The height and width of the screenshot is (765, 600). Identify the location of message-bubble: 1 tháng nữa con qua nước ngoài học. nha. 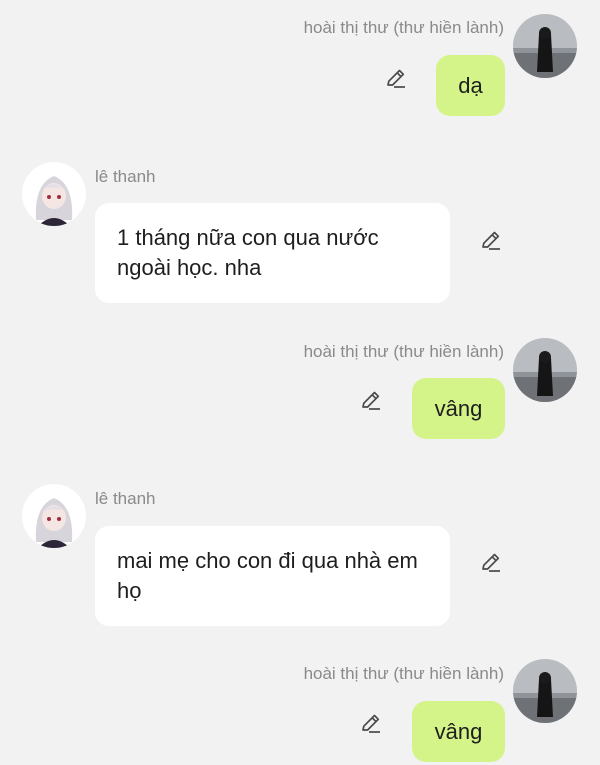
(272, 253).